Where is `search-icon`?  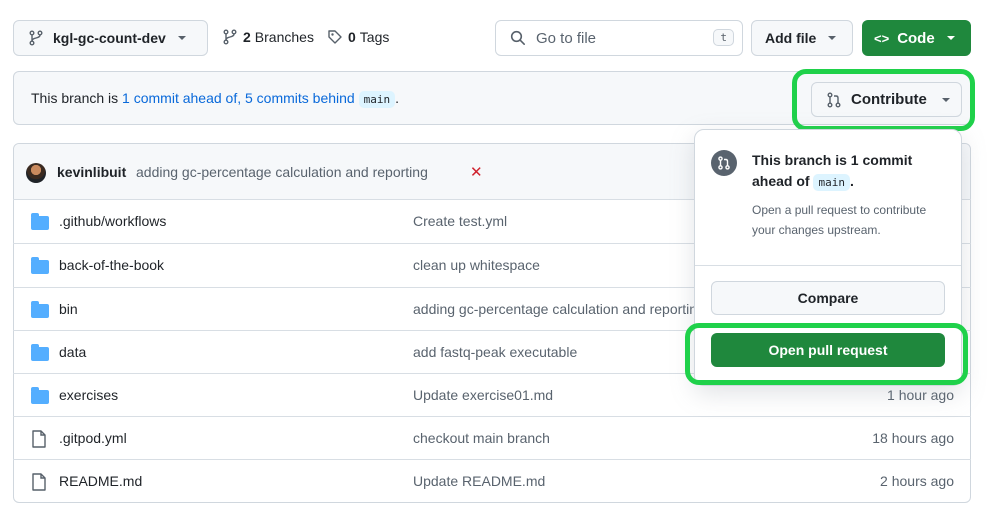
search-icon is located at coordinates (517, 37).